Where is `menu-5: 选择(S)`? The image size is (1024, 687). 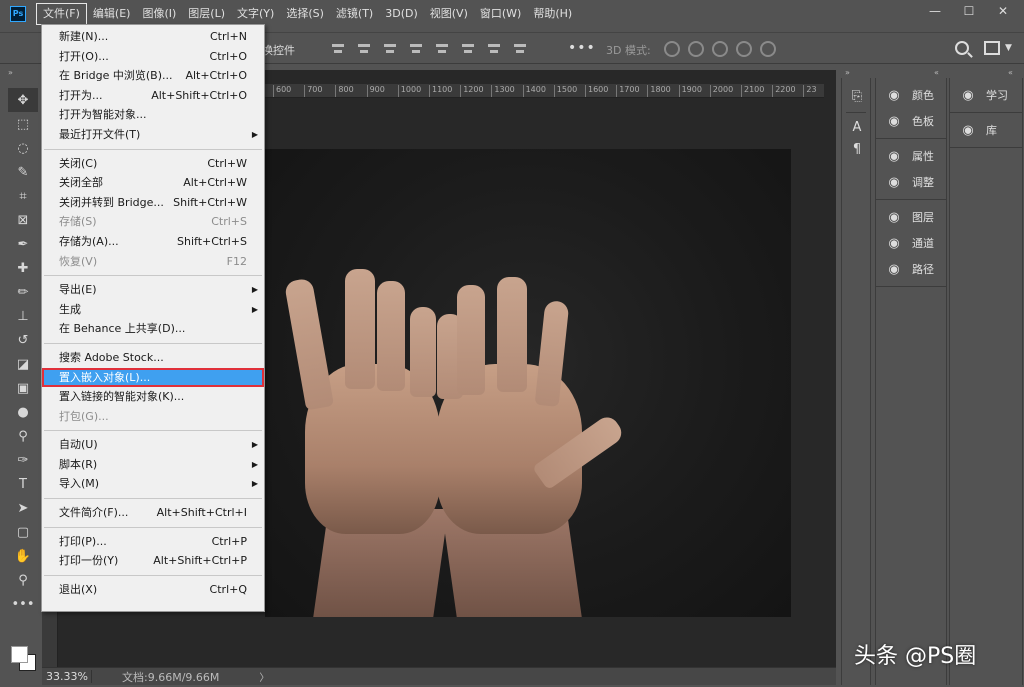 menu-5: 选择(S) is located at coordinates (305, 14).